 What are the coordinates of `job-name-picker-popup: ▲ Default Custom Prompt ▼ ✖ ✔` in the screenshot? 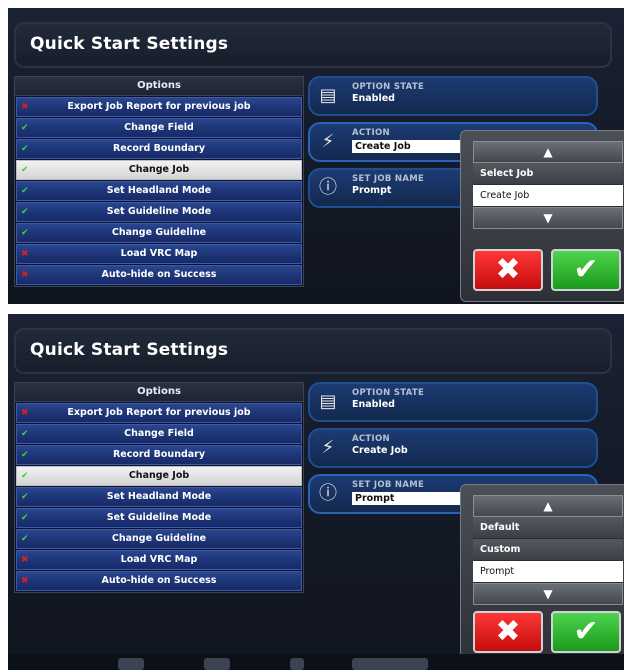 It's located at (542, 574).